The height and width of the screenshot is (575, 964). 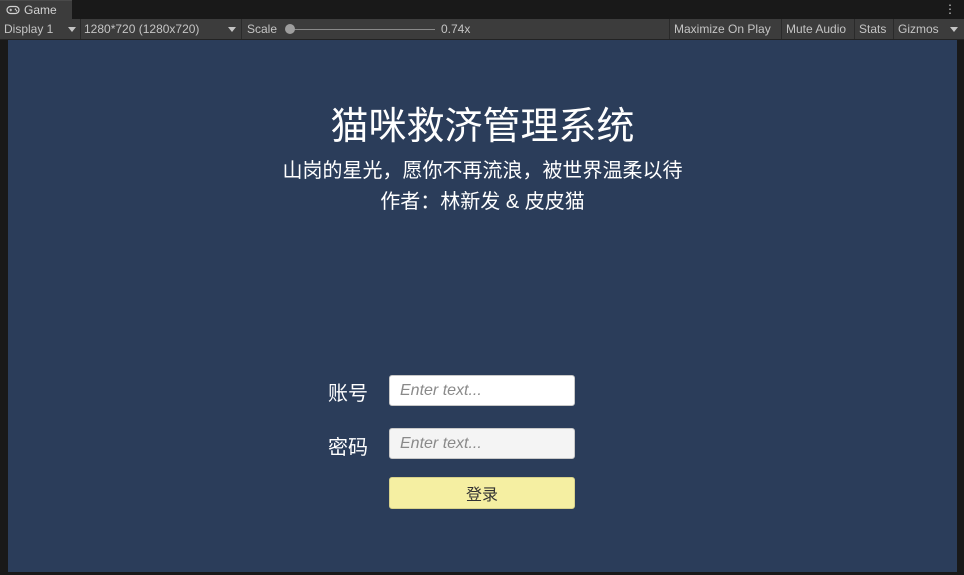 I want to click on login-button: 登录, so click(x=482, y=493).